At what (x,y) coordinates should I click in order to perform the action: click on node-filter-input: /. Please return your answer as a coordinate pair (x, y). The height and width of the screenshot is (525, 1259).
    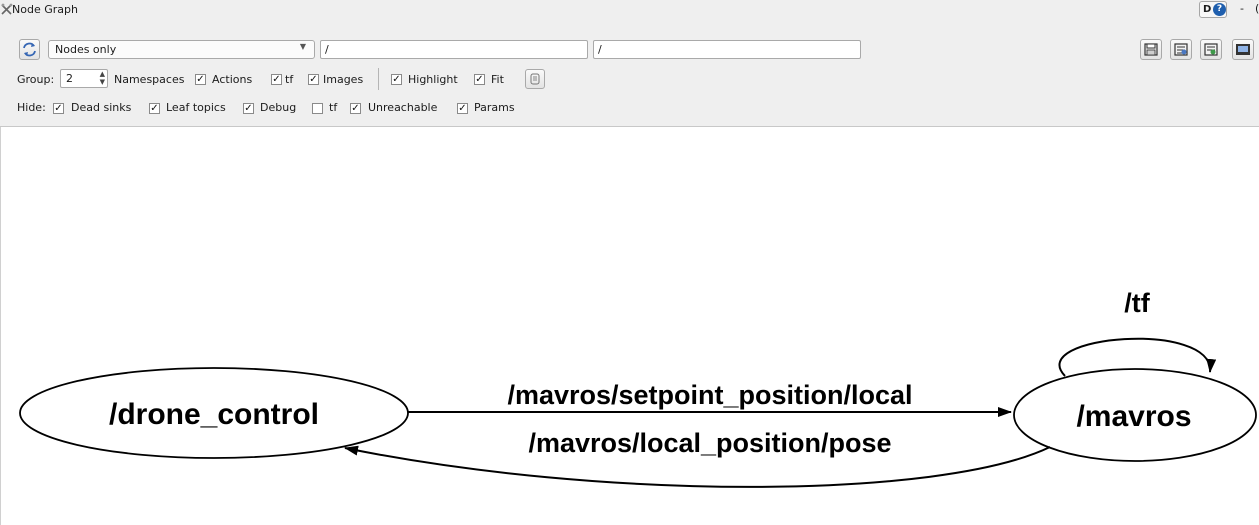
    Looking at the image, I should click on (454, 49).